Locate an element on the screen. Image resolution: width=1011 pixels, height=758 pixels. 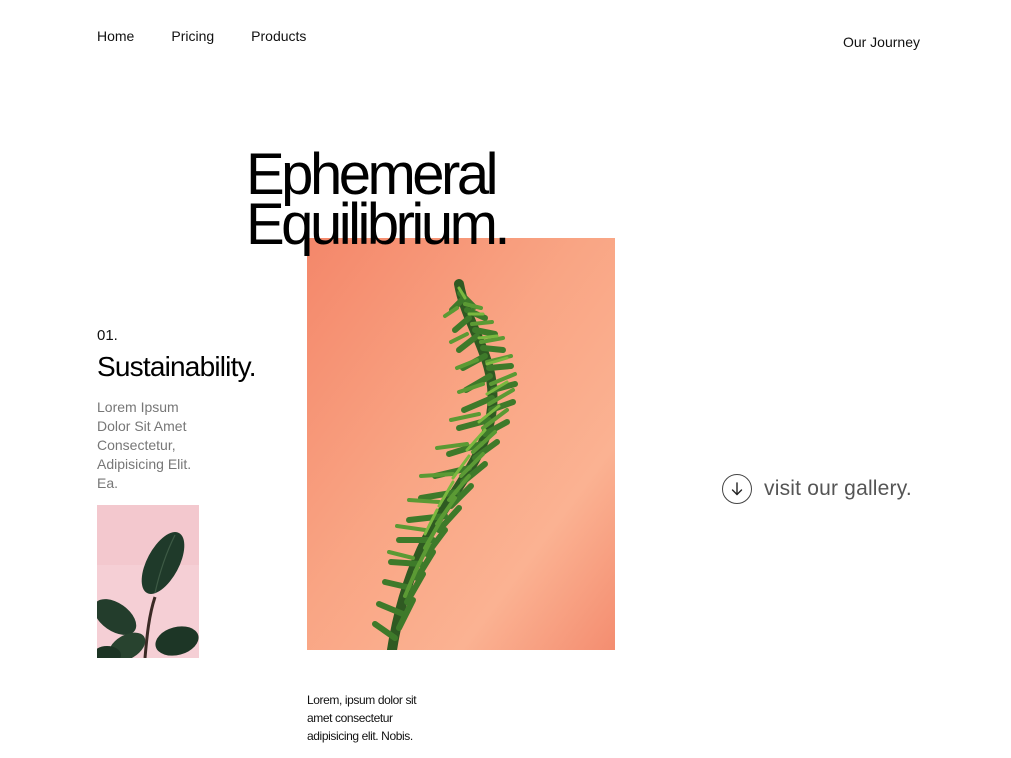
nav-link-pricing: Pricing is located at coordinates (192, 36).